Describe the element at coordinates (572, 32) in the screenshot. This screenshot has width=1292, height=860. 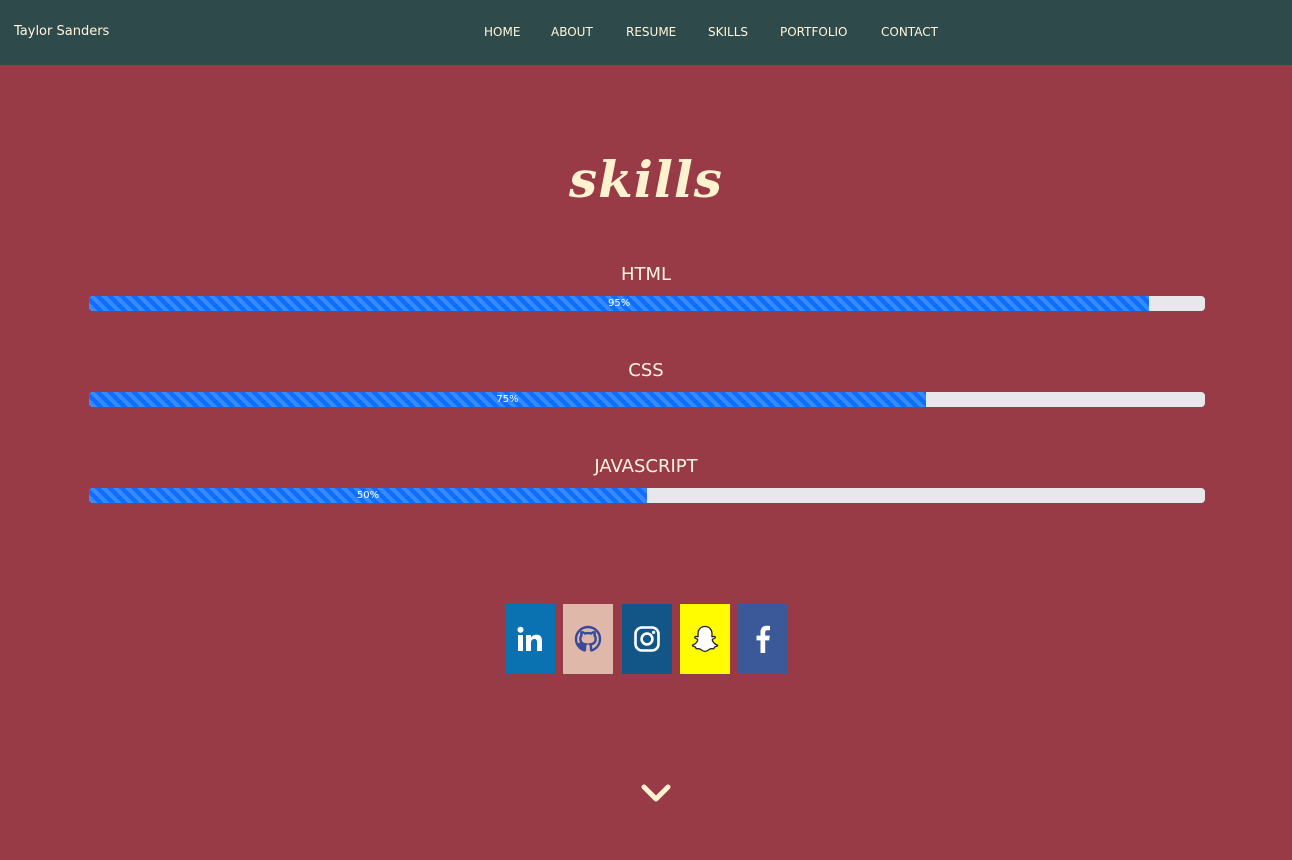
I see `nav-about: ABOUT` at that location.